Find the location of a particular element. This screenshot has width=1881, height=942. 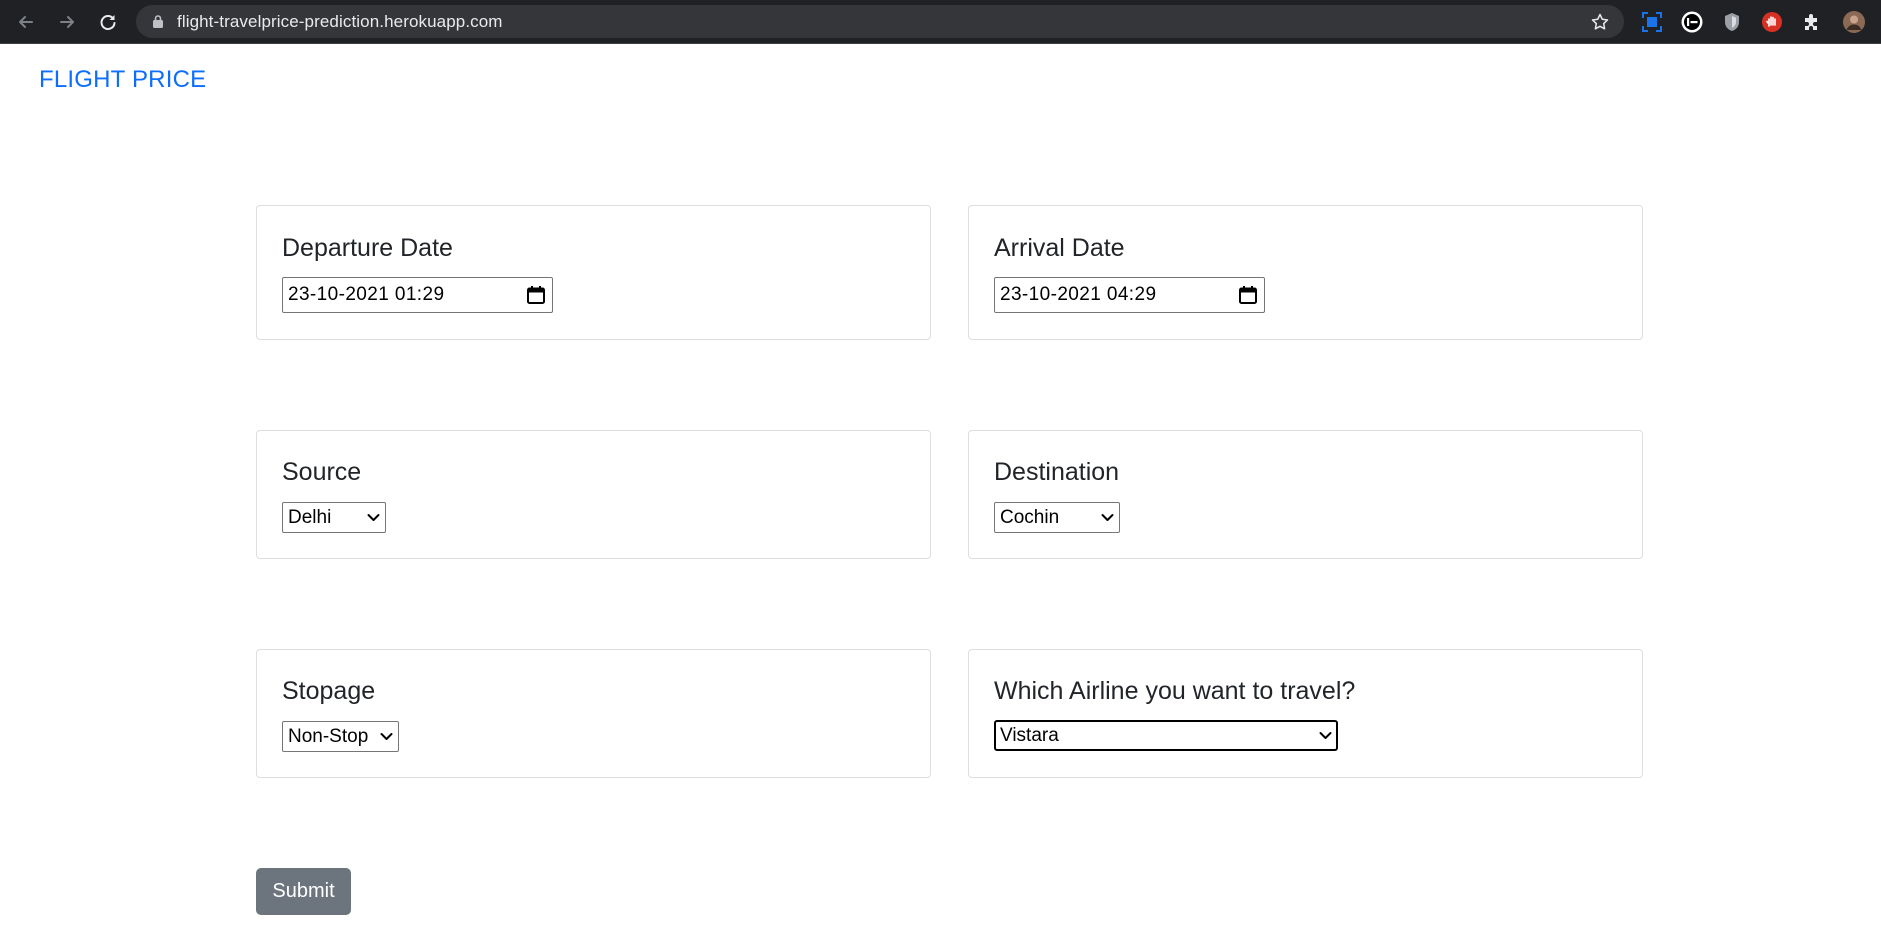

forward-button is located at coordinates (67, 22).